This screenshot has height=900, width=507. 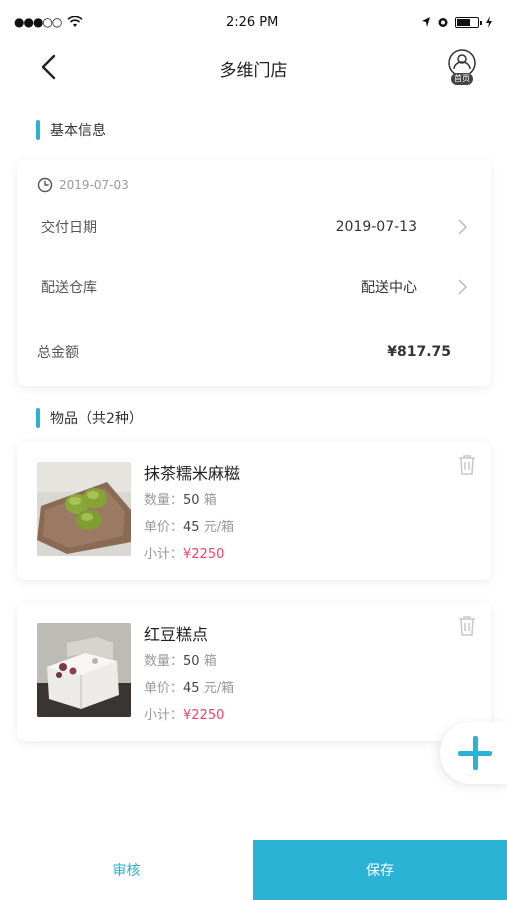 What do you see at coordinates (389, 288) in the screenshot?
I see `warehouse-value: 配送中心` at bounding box center [389, 288].